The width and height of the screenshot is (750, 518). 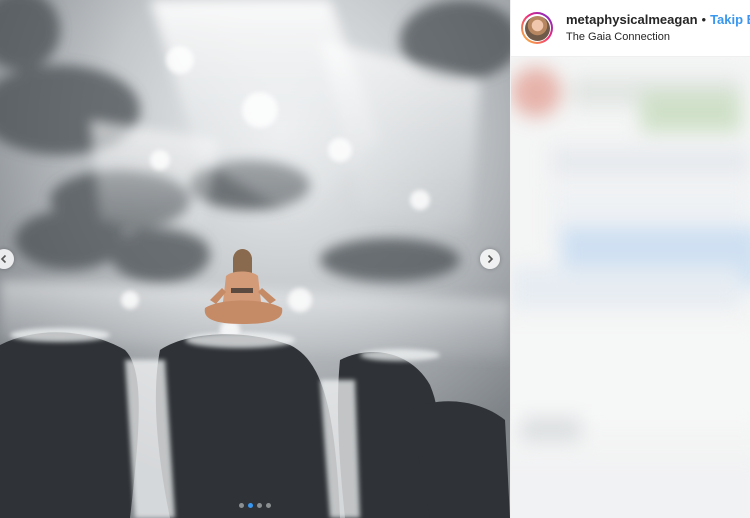 I want to click on location-link: The Gaia Connection, so click(x=658, y=37).